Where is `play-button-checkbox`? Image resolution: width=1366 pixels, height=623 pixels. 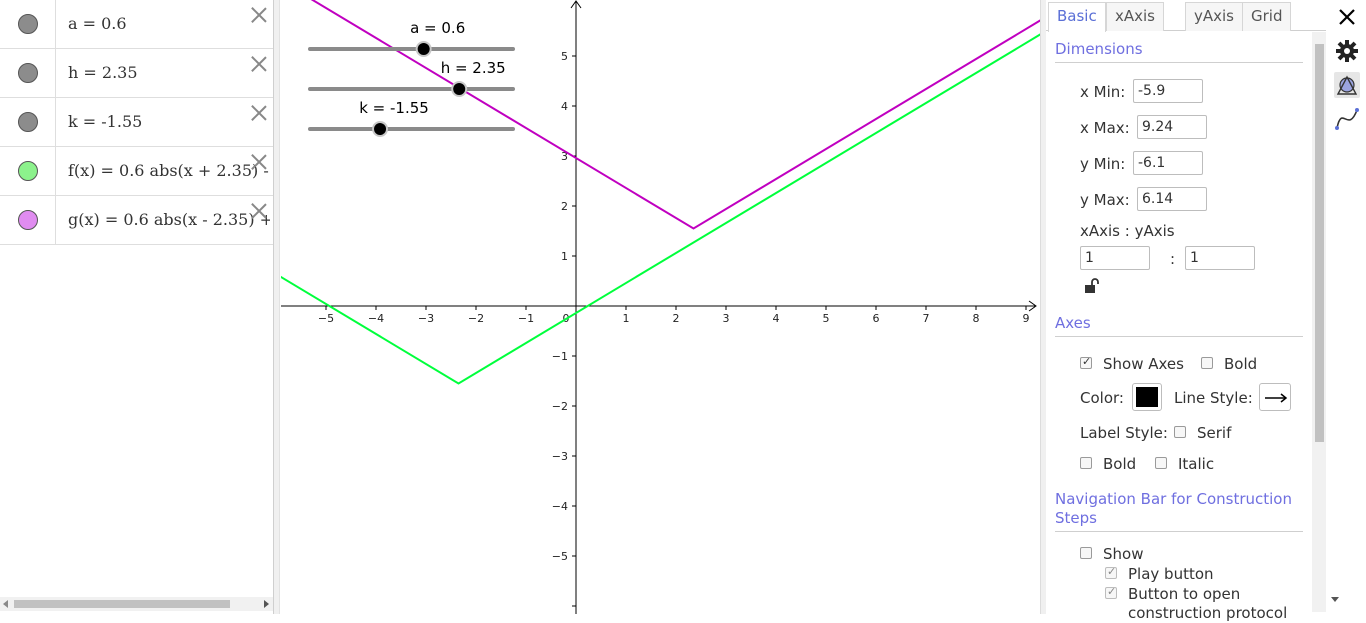 play-button-checkbox is located at coordinates (1111, 572).